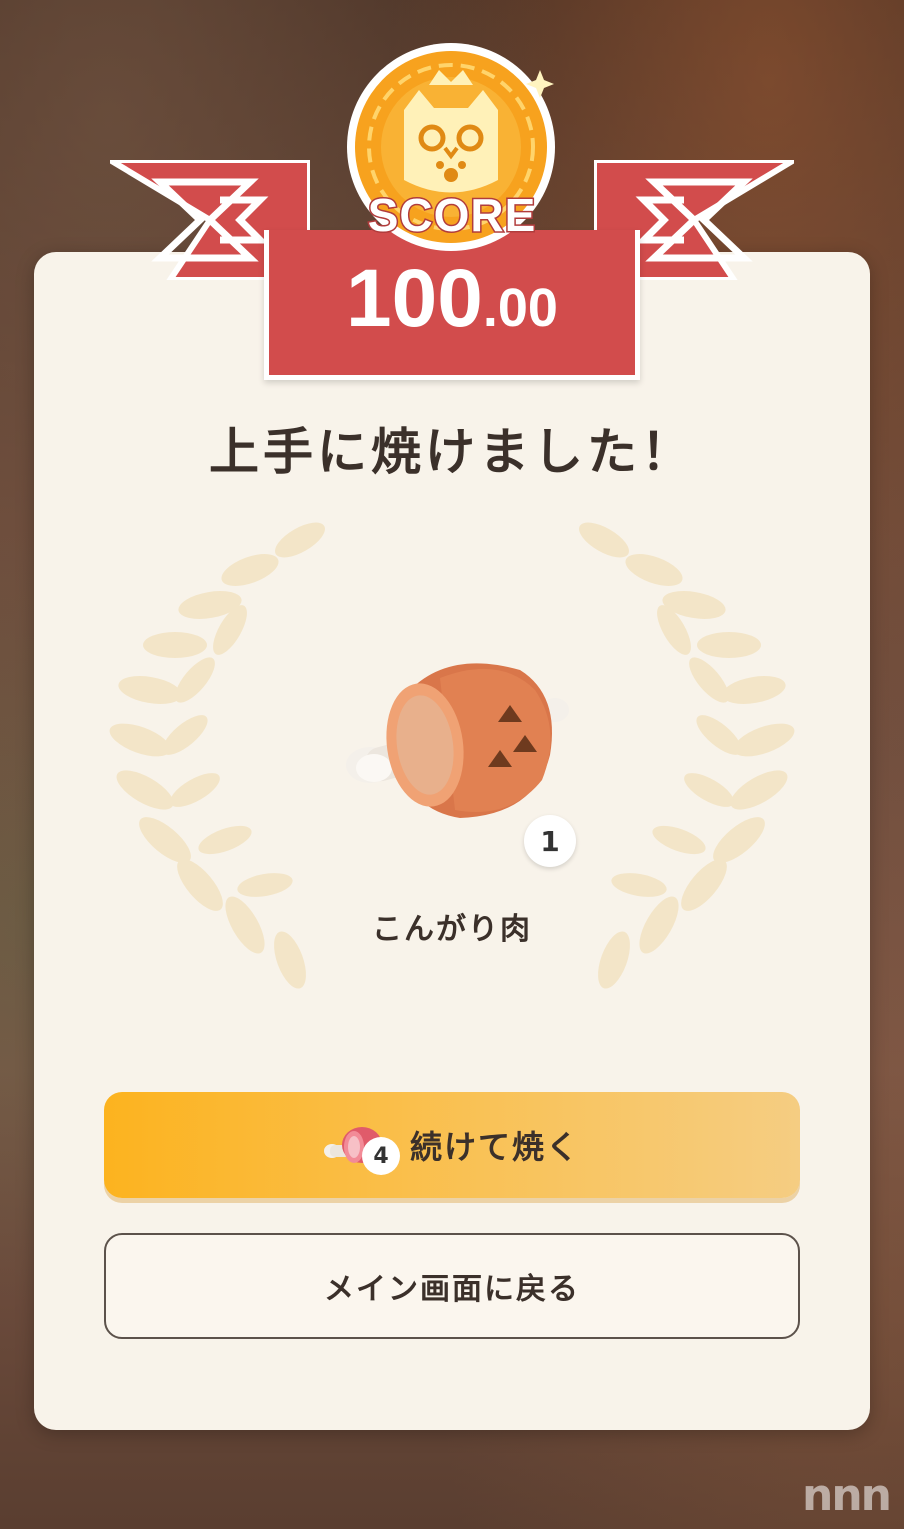 The width and height of the screenshot is (904, 1529). I want to click on watermark-logo: nnn, so click(847, 1495).